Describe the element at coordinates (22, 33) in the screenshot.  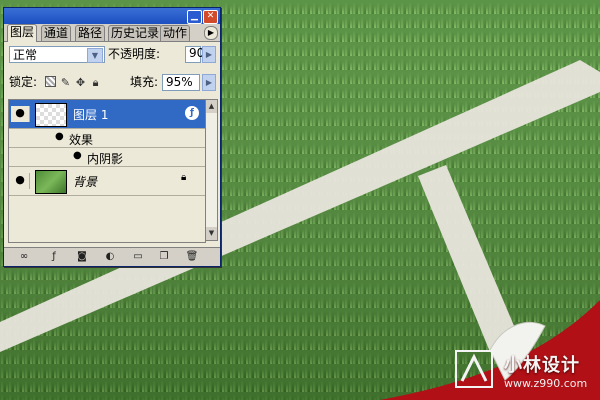
I see `tab-layers: 图层` at that location.